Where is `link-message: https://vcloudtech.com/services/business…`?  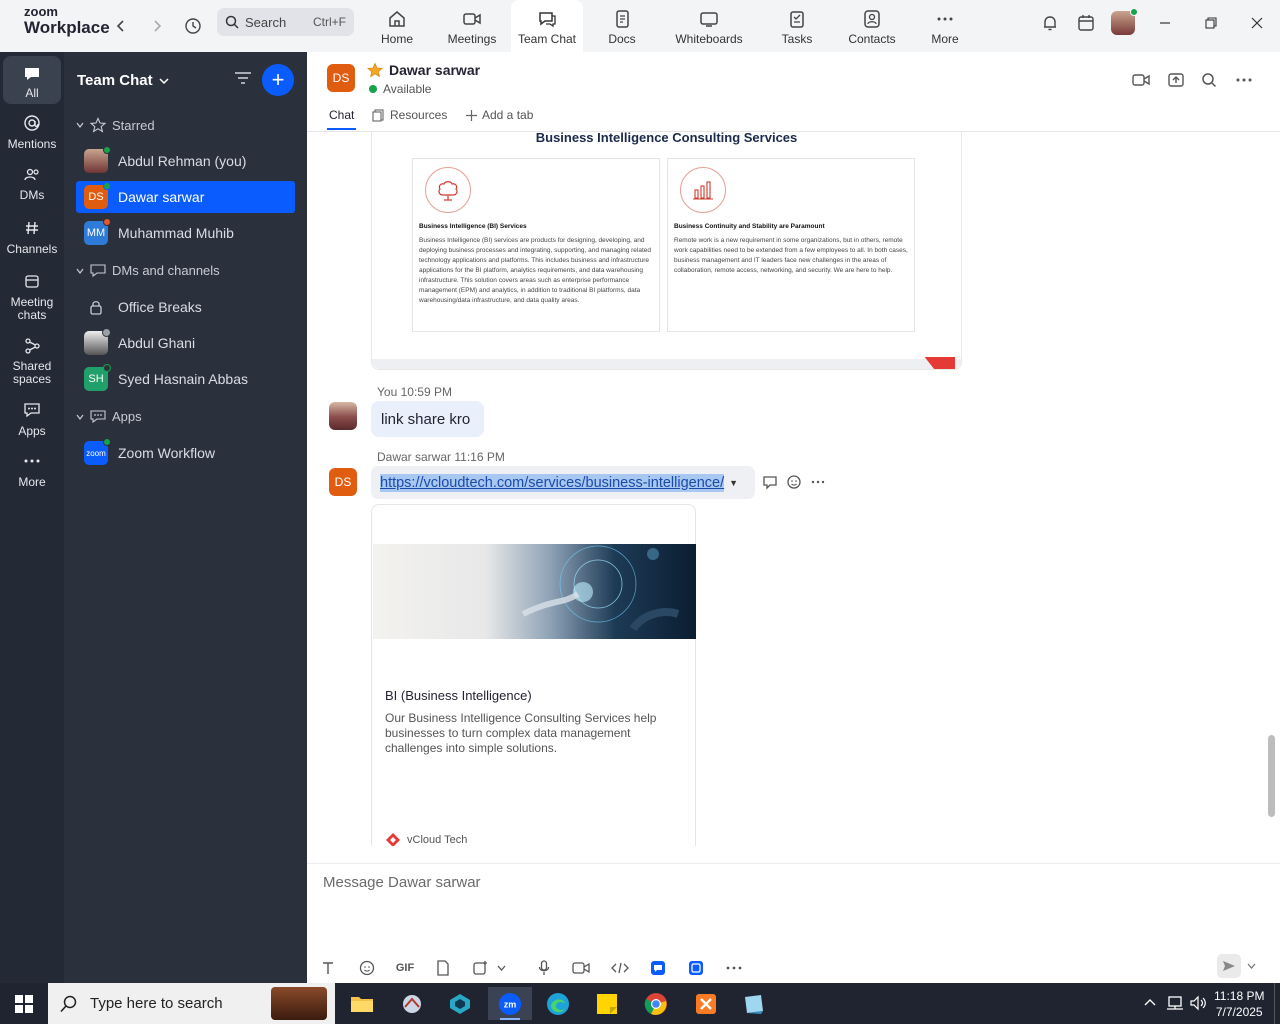 link-message: https://vcloudtech.com/services/business… is located at coordinates (563, 482).